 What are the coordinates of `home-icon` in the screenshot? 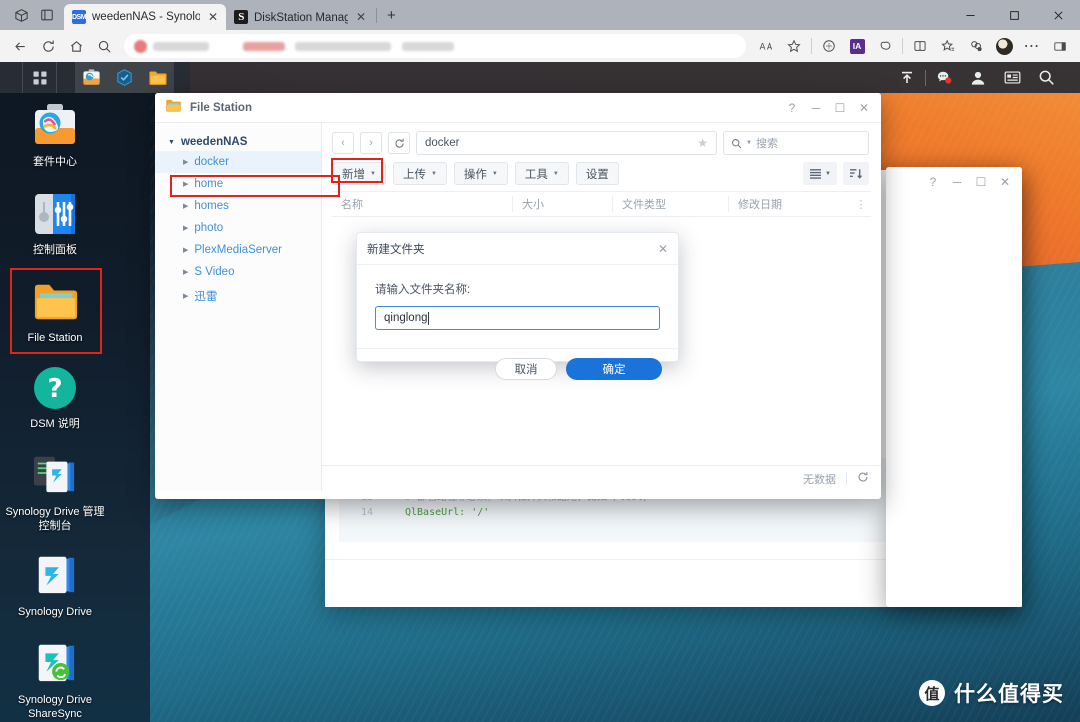 It's located at (76, 46).